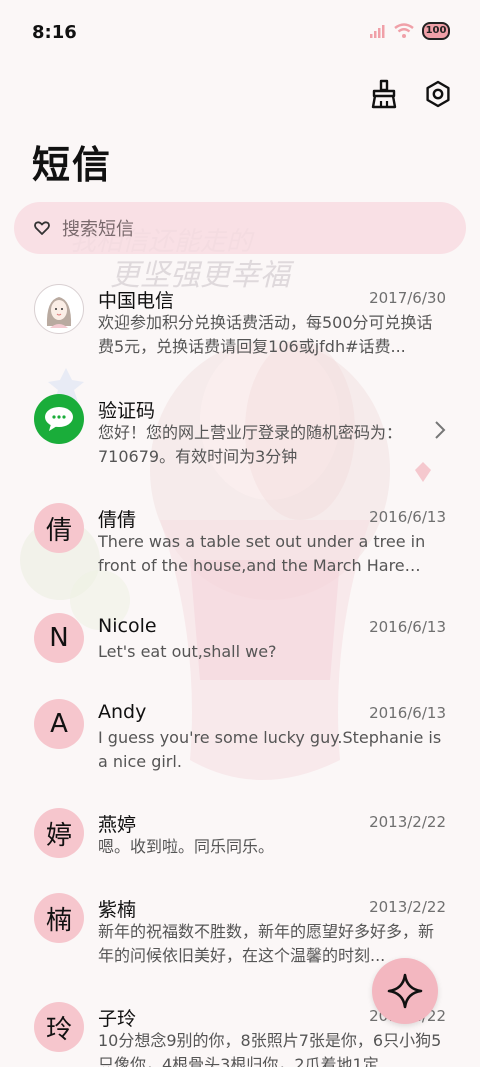 This screenshot has width=480, height=1067. What do you see at coordinates (250, 444) in the screenshot?
I see `message-snippet: 您好！您的网上营业厅登录的随机密码为：710679。有效时间为3分钟` at bounding box center [250, 444].